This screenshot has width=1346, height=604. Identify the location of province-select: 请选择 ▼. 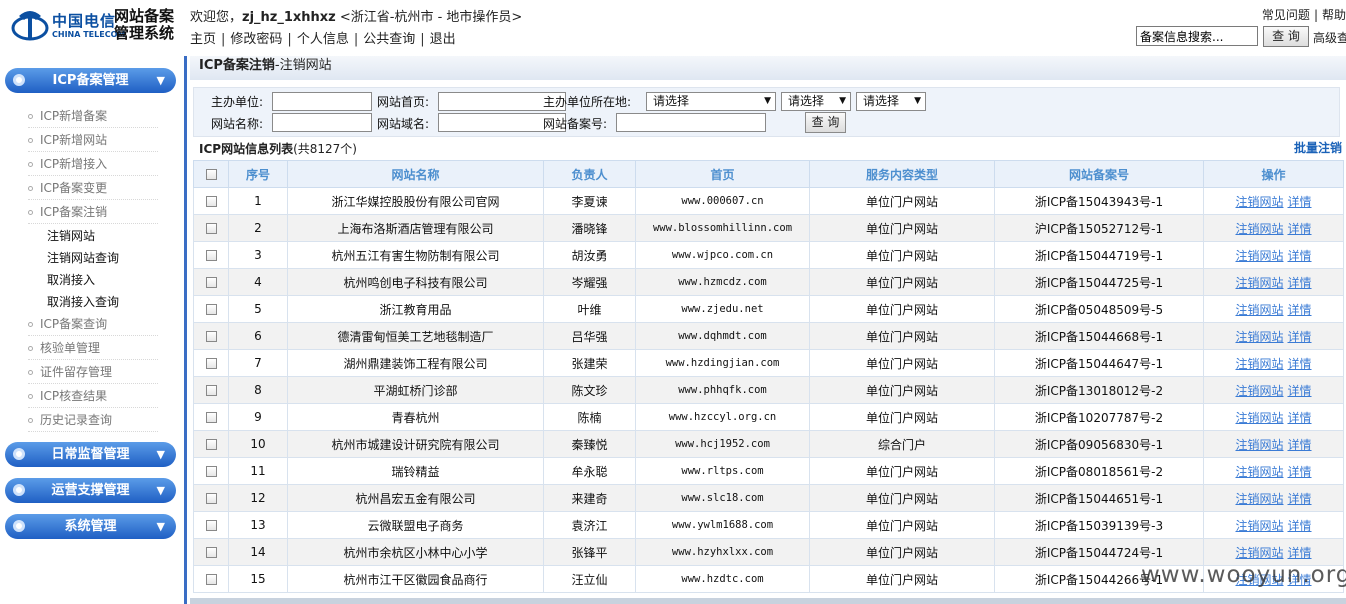
(711, 101).